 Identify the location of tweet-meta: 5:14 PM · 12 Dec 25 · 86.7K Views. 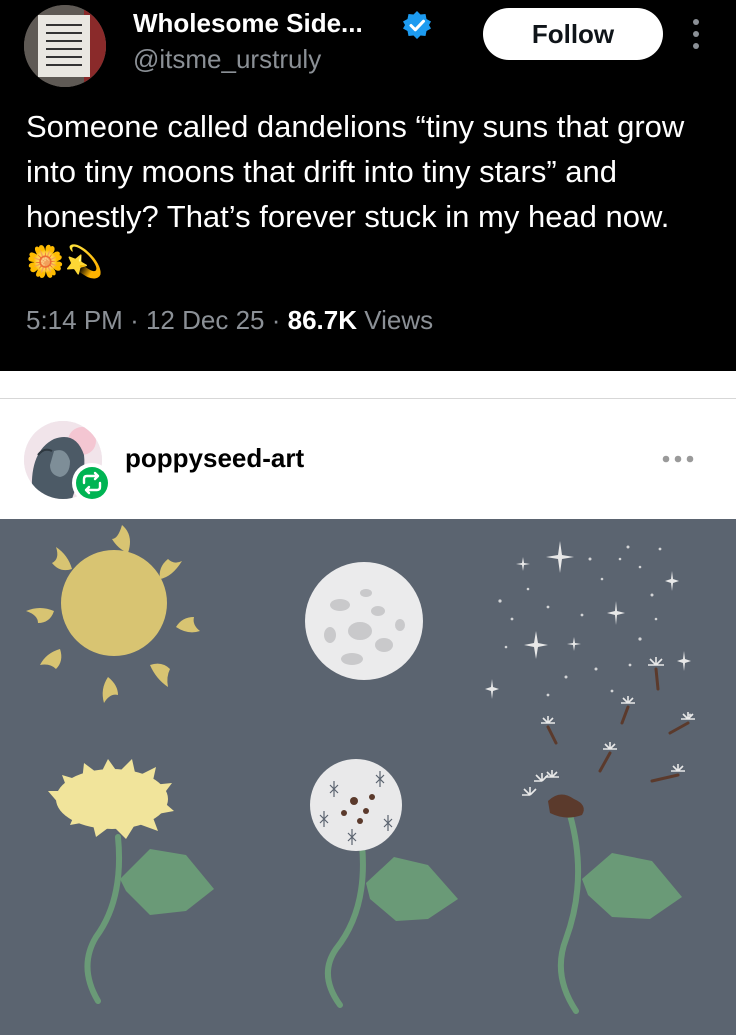
(229, 320).